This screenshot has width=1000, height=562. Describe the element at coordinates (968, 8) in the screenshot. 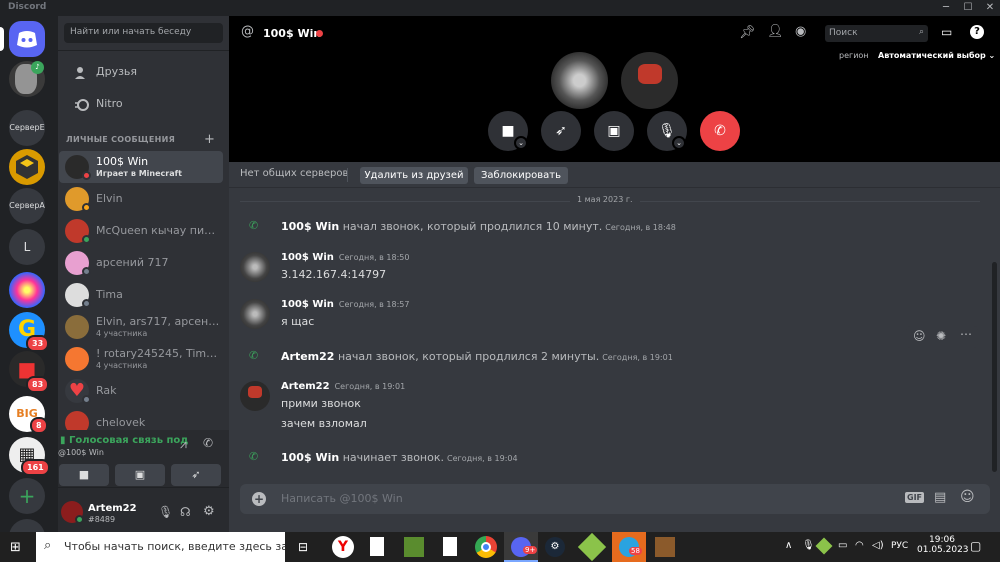

I see `maximize-button: ☐` at that location.